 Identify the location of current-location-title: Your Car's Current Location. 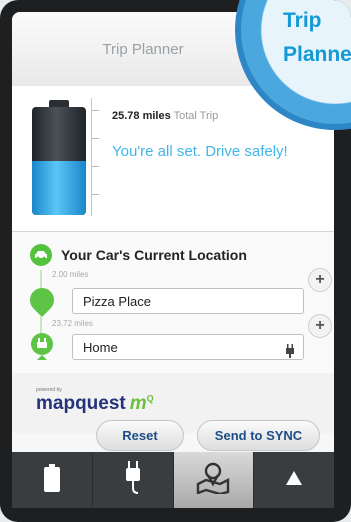
(154, 255).